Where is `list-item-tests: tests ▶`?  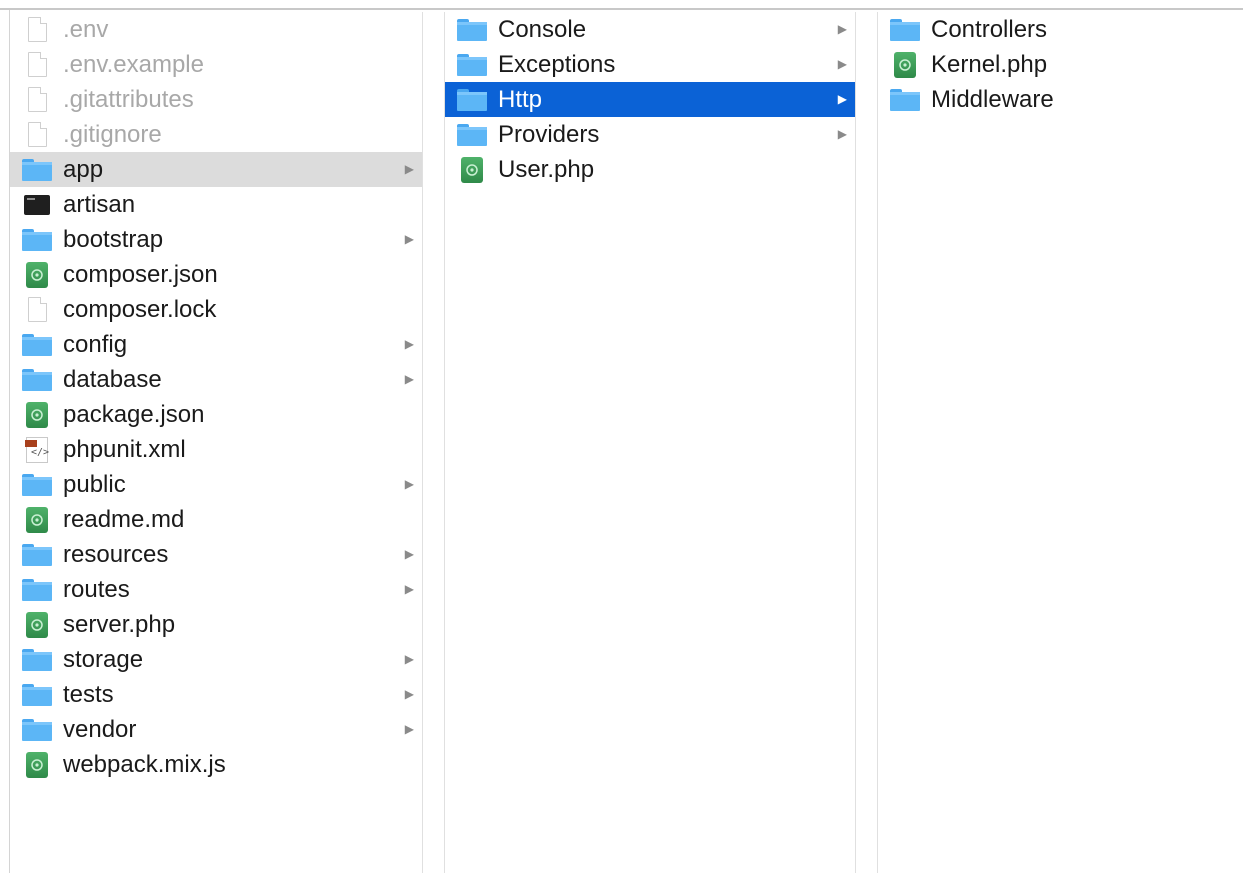
list-item-tests: tests ▶ is located at coordinates (216, 694).